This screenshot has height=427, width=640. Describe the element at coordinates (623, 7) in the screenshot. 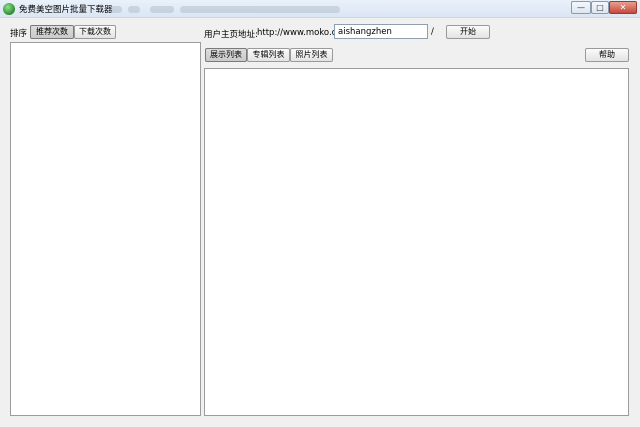

I see `close-button: ✕` at that location.